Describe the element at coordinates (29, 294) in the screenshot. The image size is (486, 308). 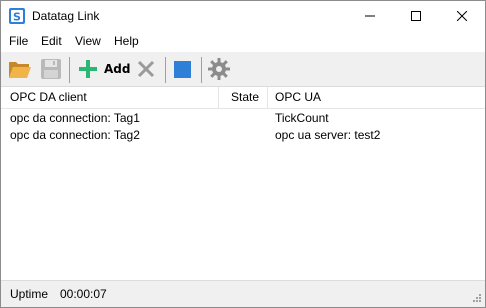
I see `uptime-label: Uptime` at that location.